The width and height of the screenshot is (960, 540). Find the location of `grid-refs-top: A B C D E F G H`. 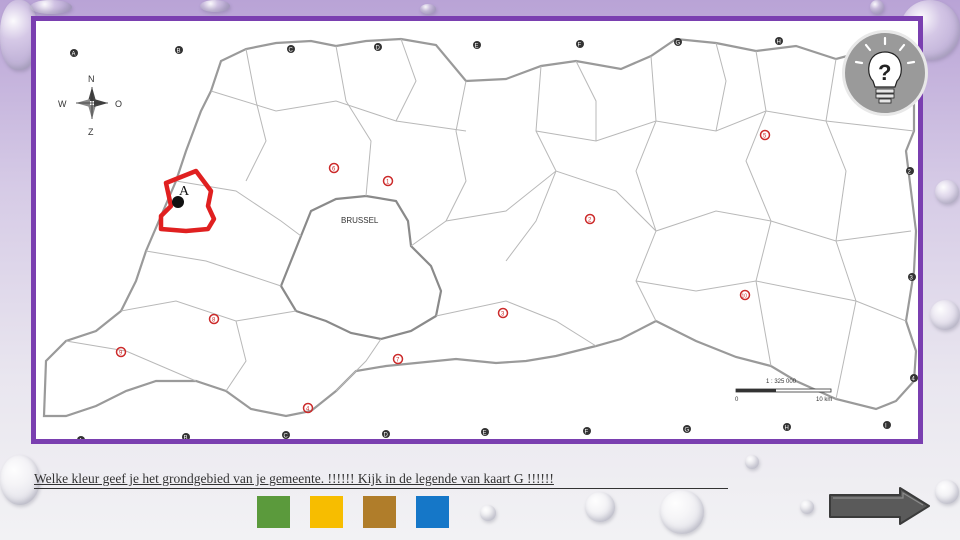

grid-refs-top: A B C D E F G H is located at coordinates (426, 47).